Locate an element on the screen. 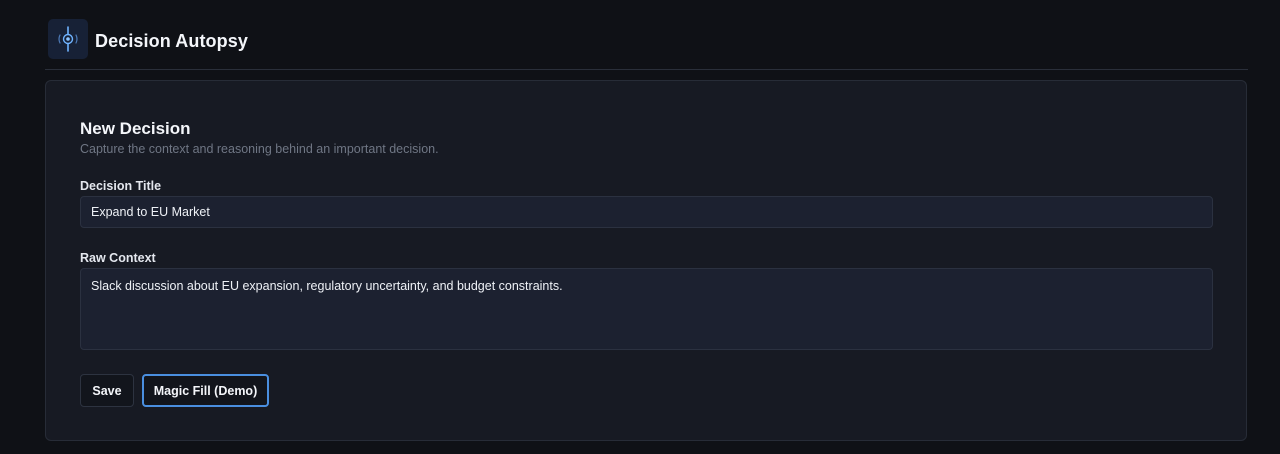 This screenshot has width=1280, height=454. crosshair-target-icon is located at coordinates (68, 39).